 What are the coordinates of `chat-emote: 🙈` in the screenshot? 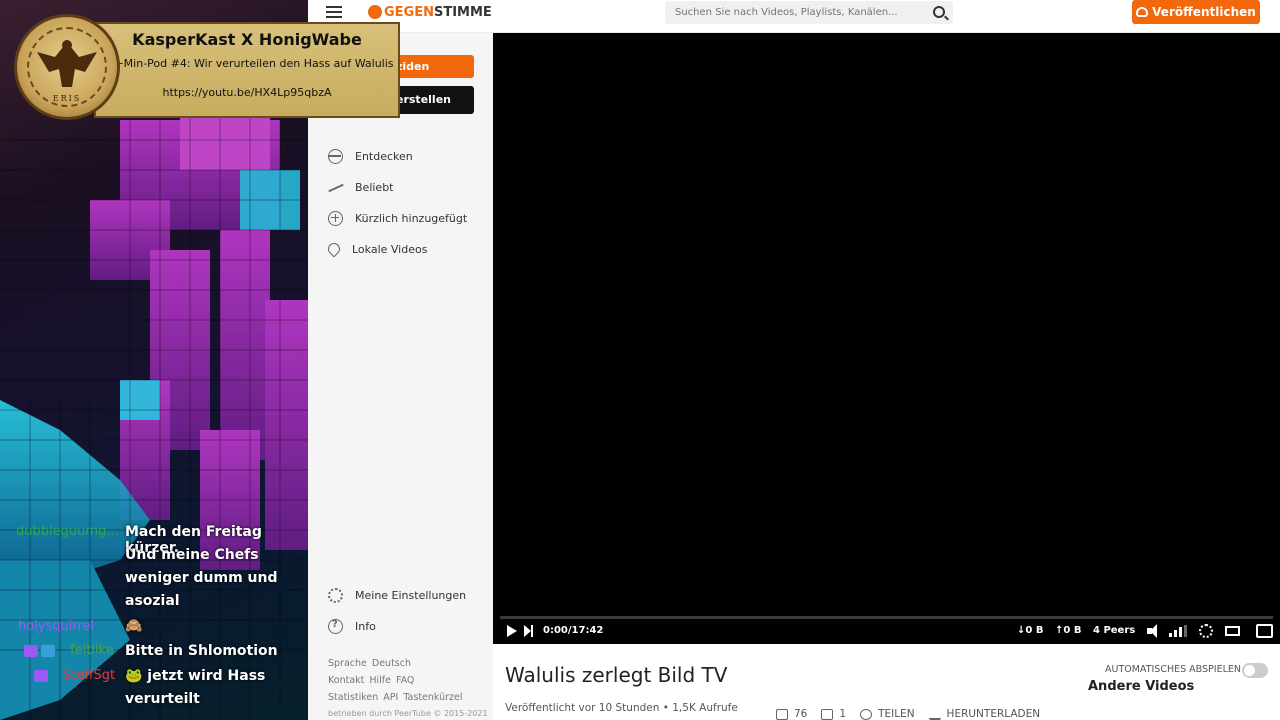 It's located at (134, 626).